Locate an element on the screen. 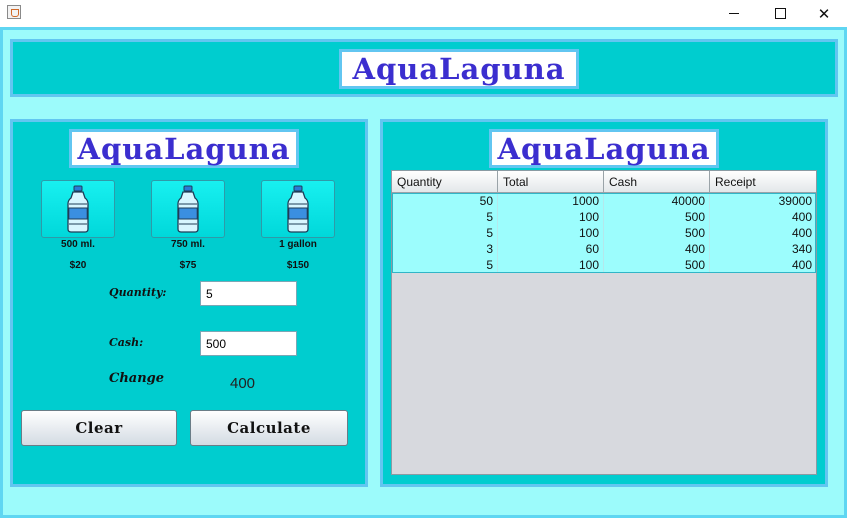 This screenshot has height=518, width=847. maximize-button is located at coordinates (780, 13).